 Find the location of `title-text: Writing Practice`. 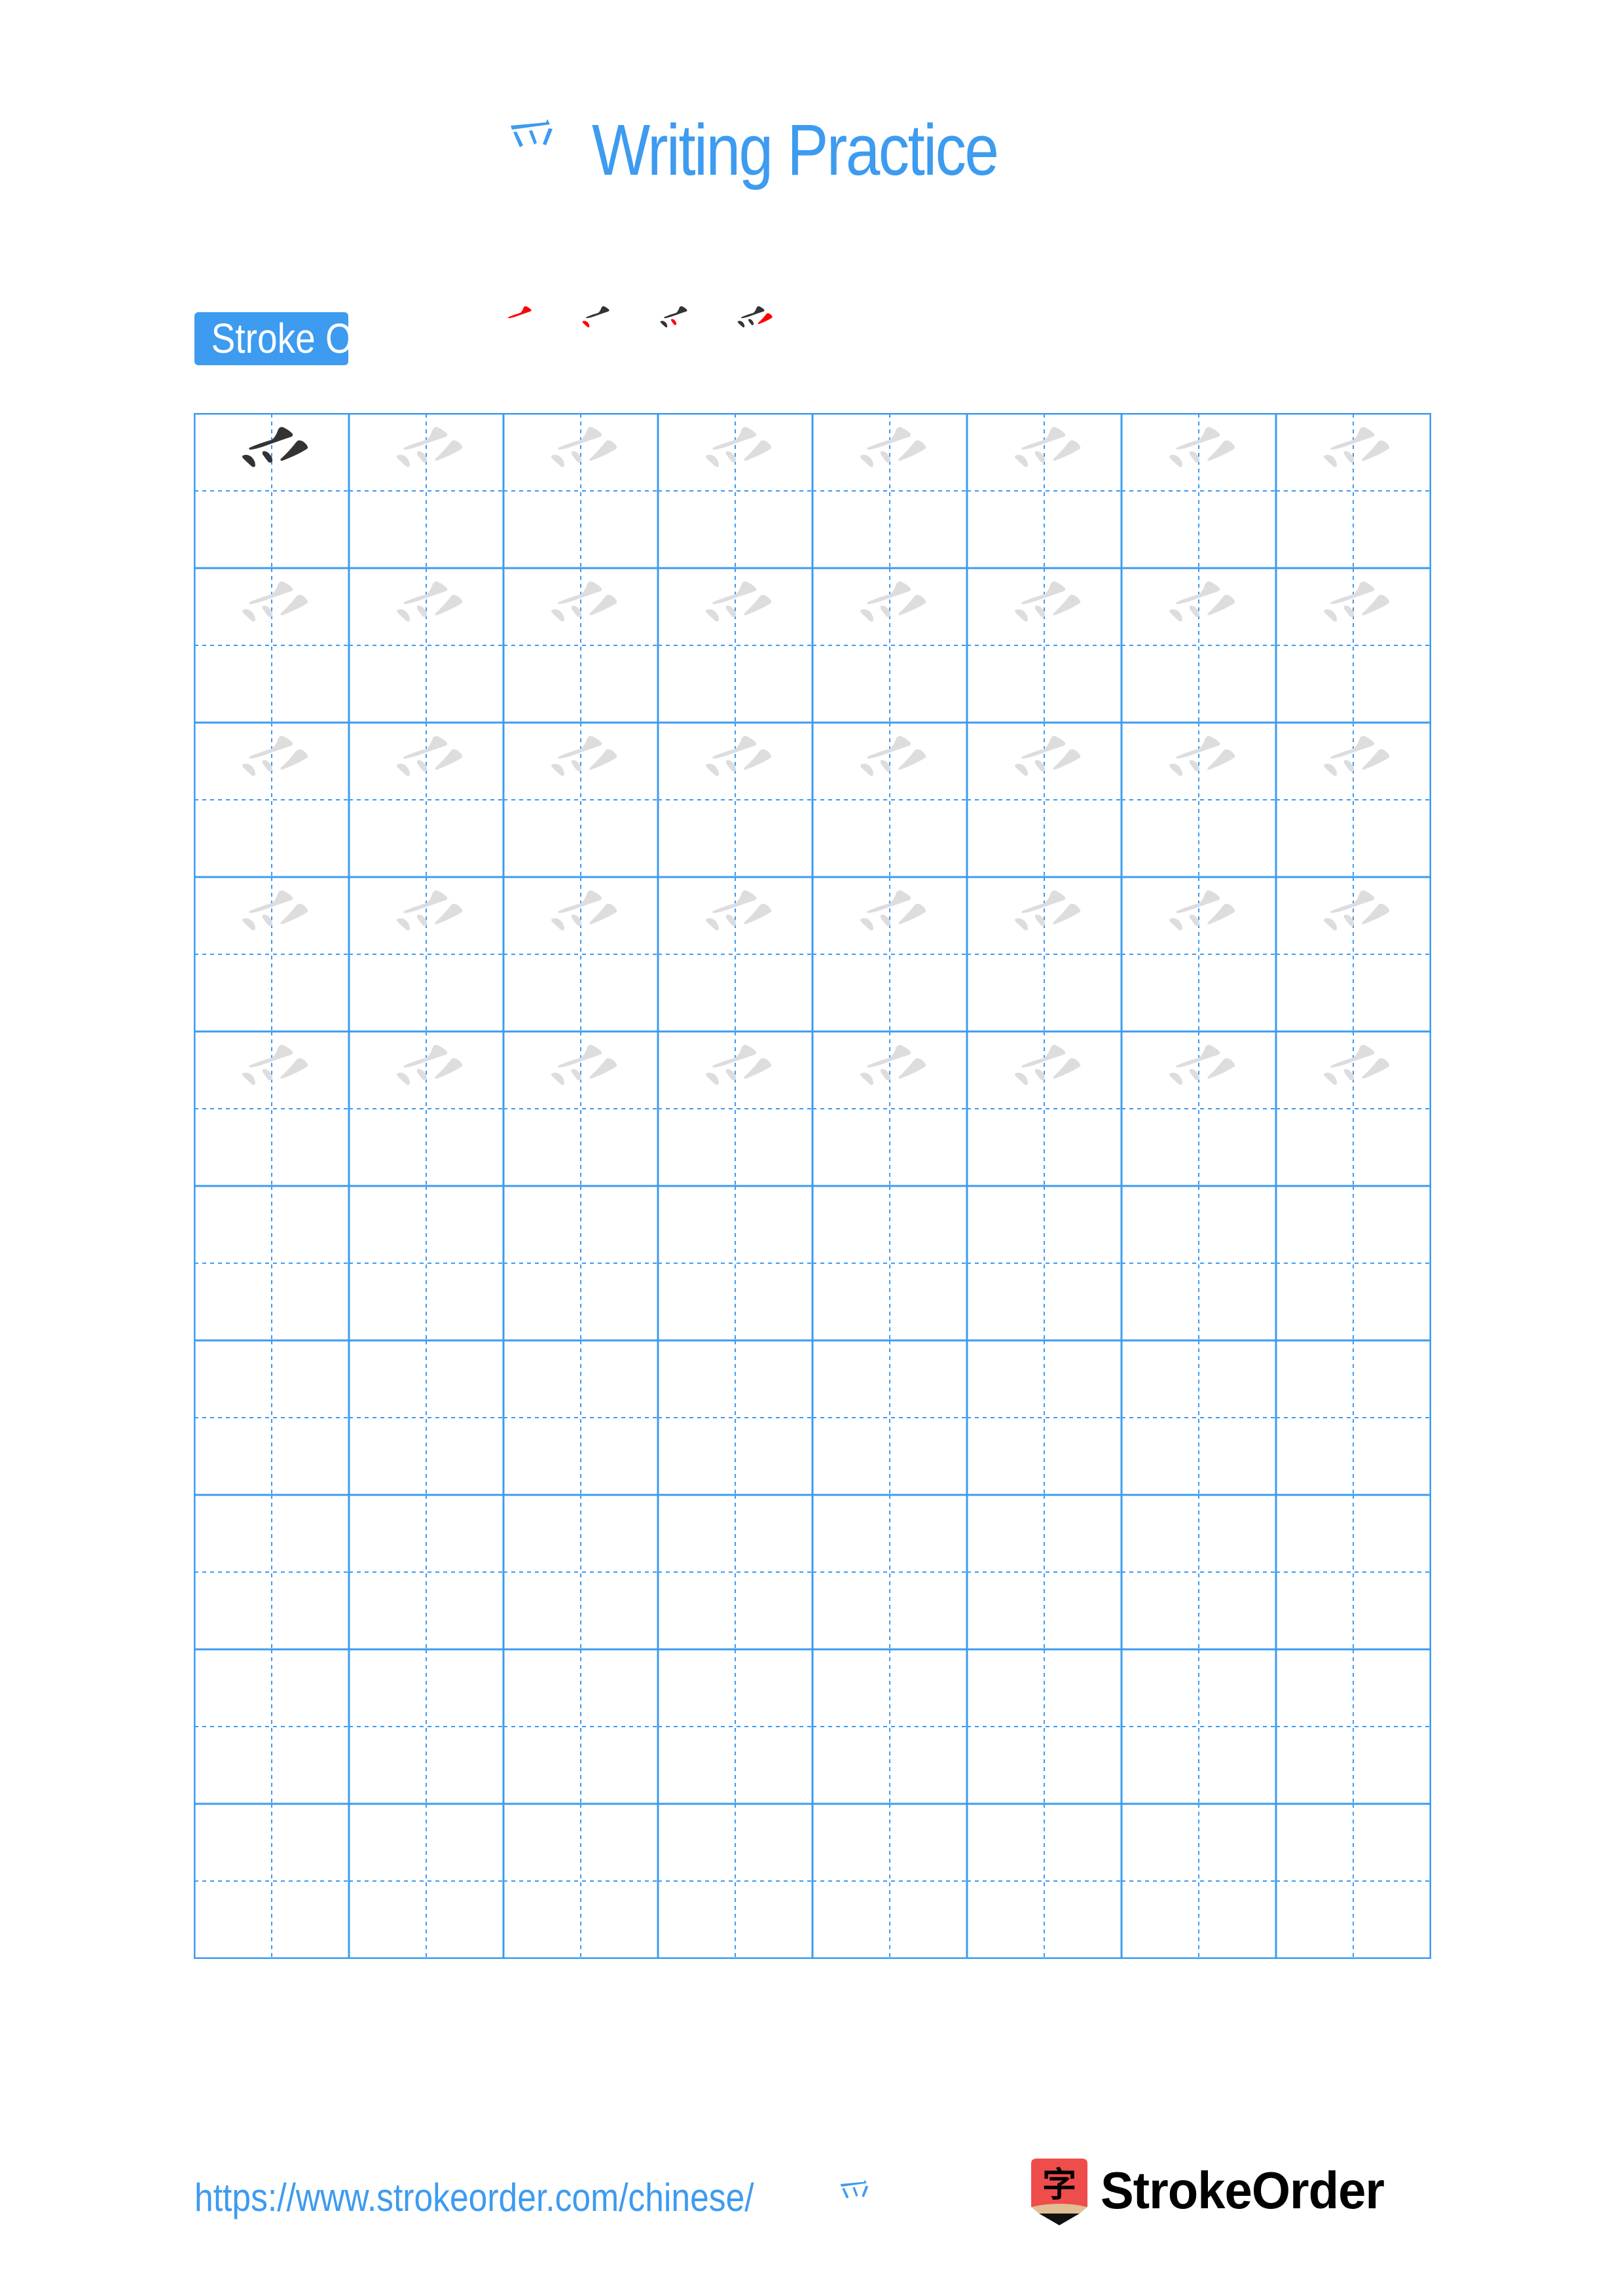

title-text: Writing Practice is located at coordinates (795, 150).